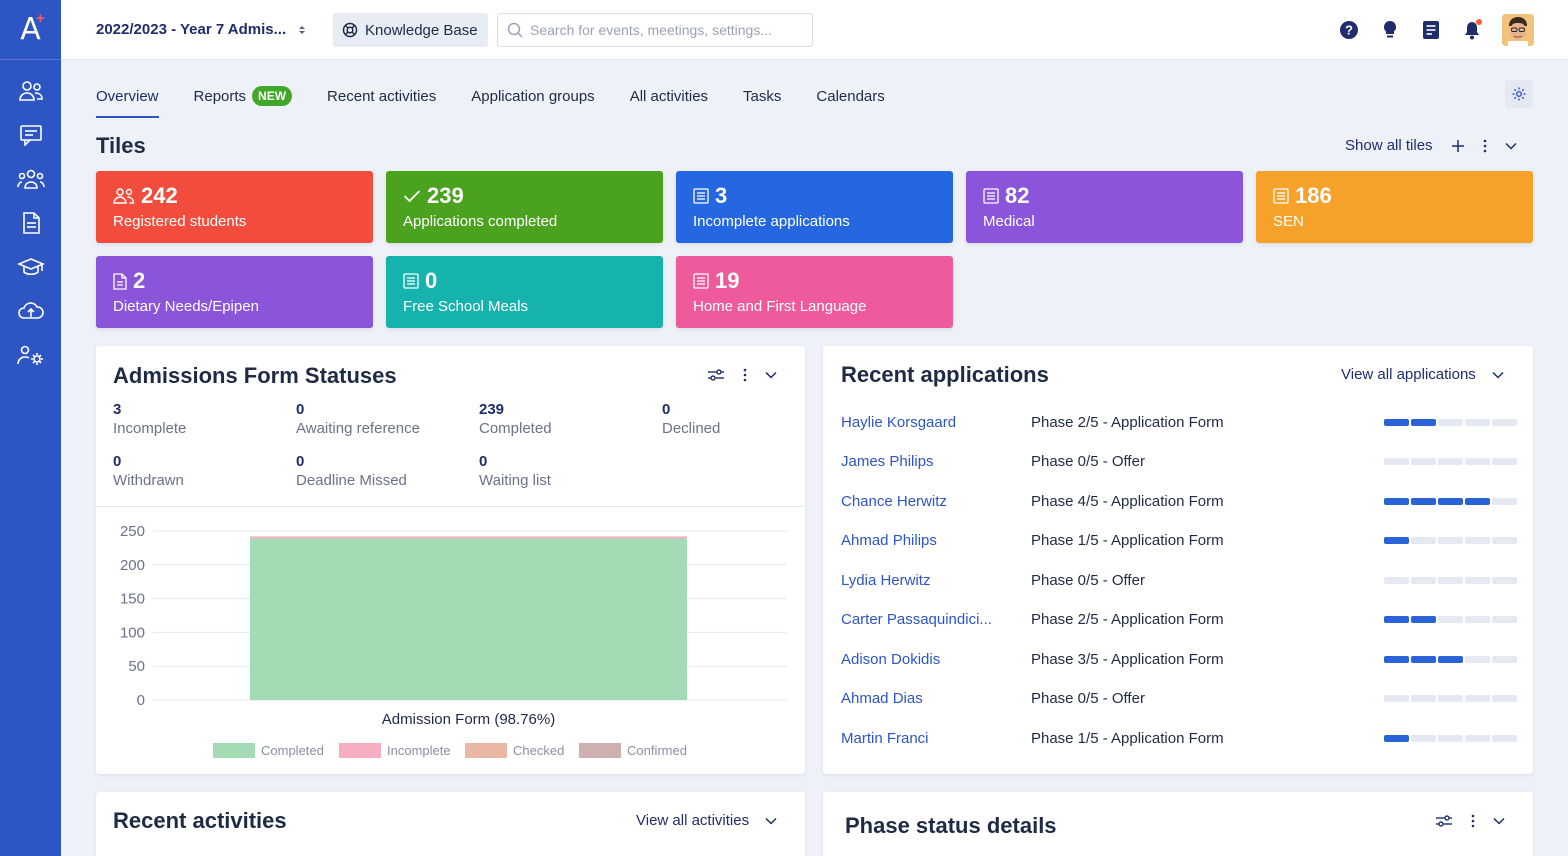  I want to click on applicant-name-link: Adison Dokidis, so click(936, 659).